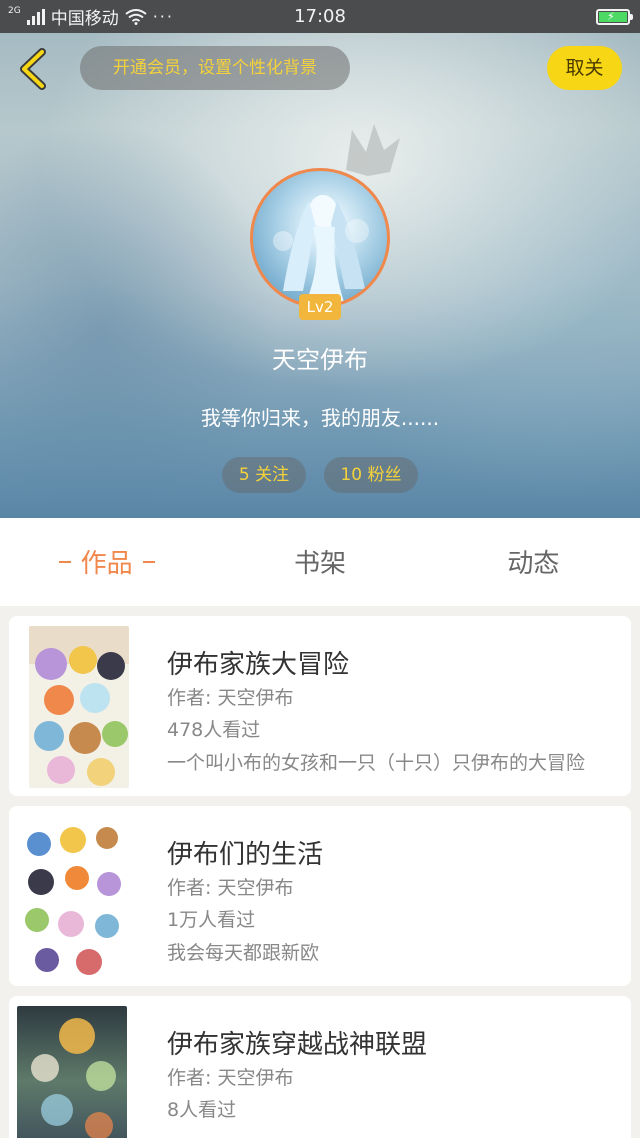 This screenshot has height=1138, width=640. What do you see at coordinates (34, 69) in the screenshot?
I see `back-arrow-icon` at bounding box center [34, 69].